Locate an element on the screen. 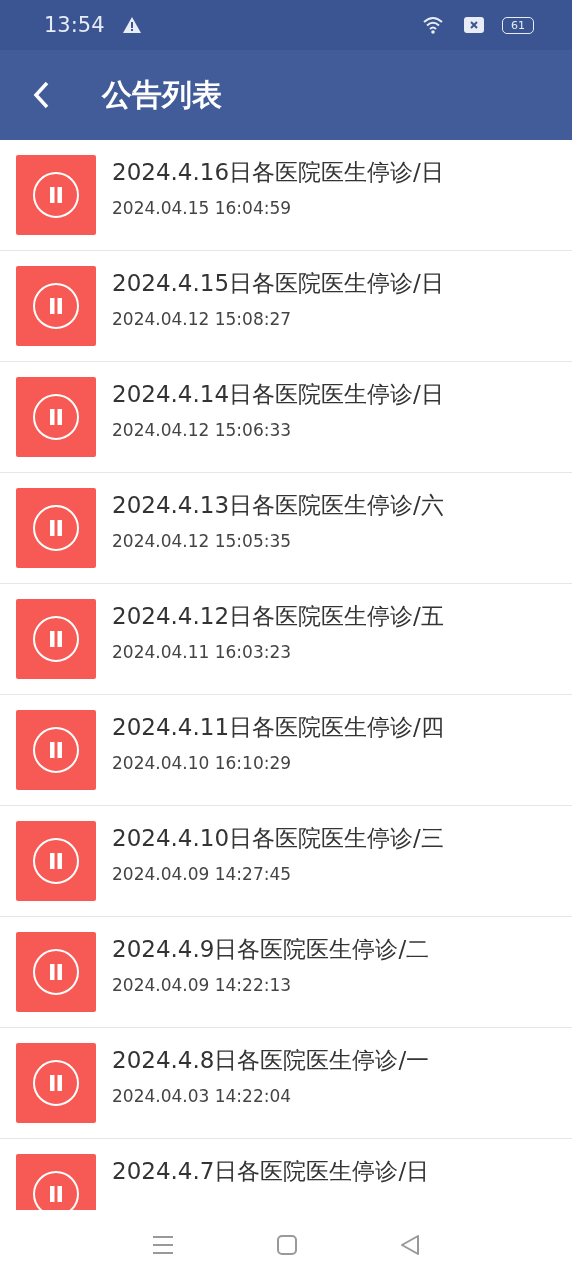  notice-item: 2024.4.10日各医院医生停诊/三 2024.04.09 14:27:45 is located at coordinates (286, 861).